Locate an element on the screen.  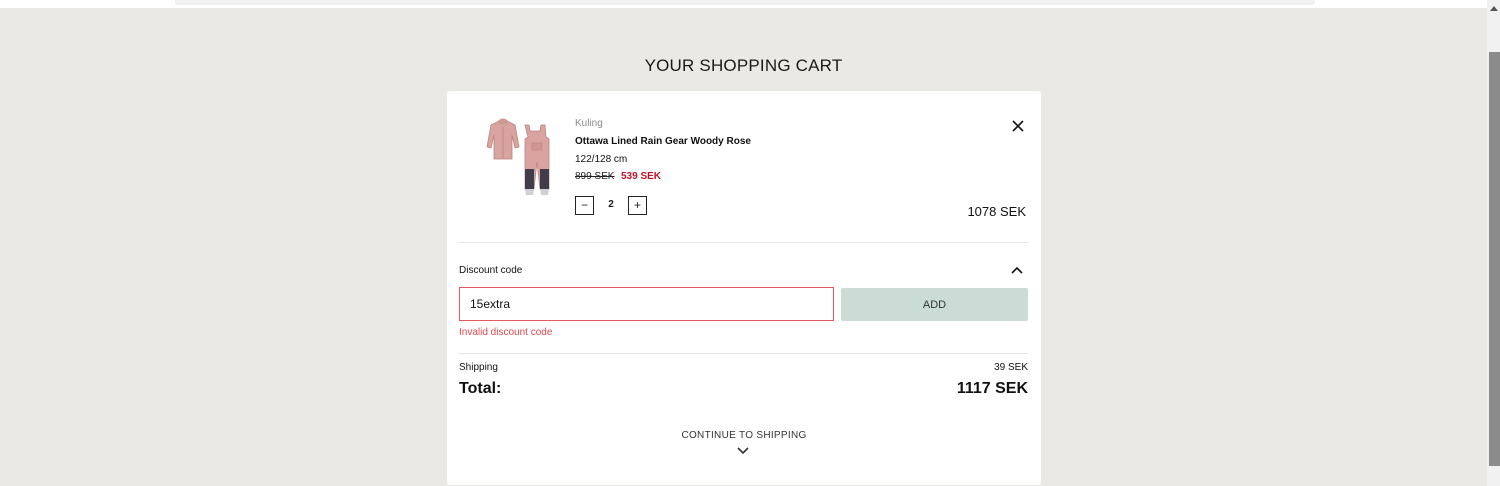
increase-quantity-button: + is located at coordinates (637, 205).